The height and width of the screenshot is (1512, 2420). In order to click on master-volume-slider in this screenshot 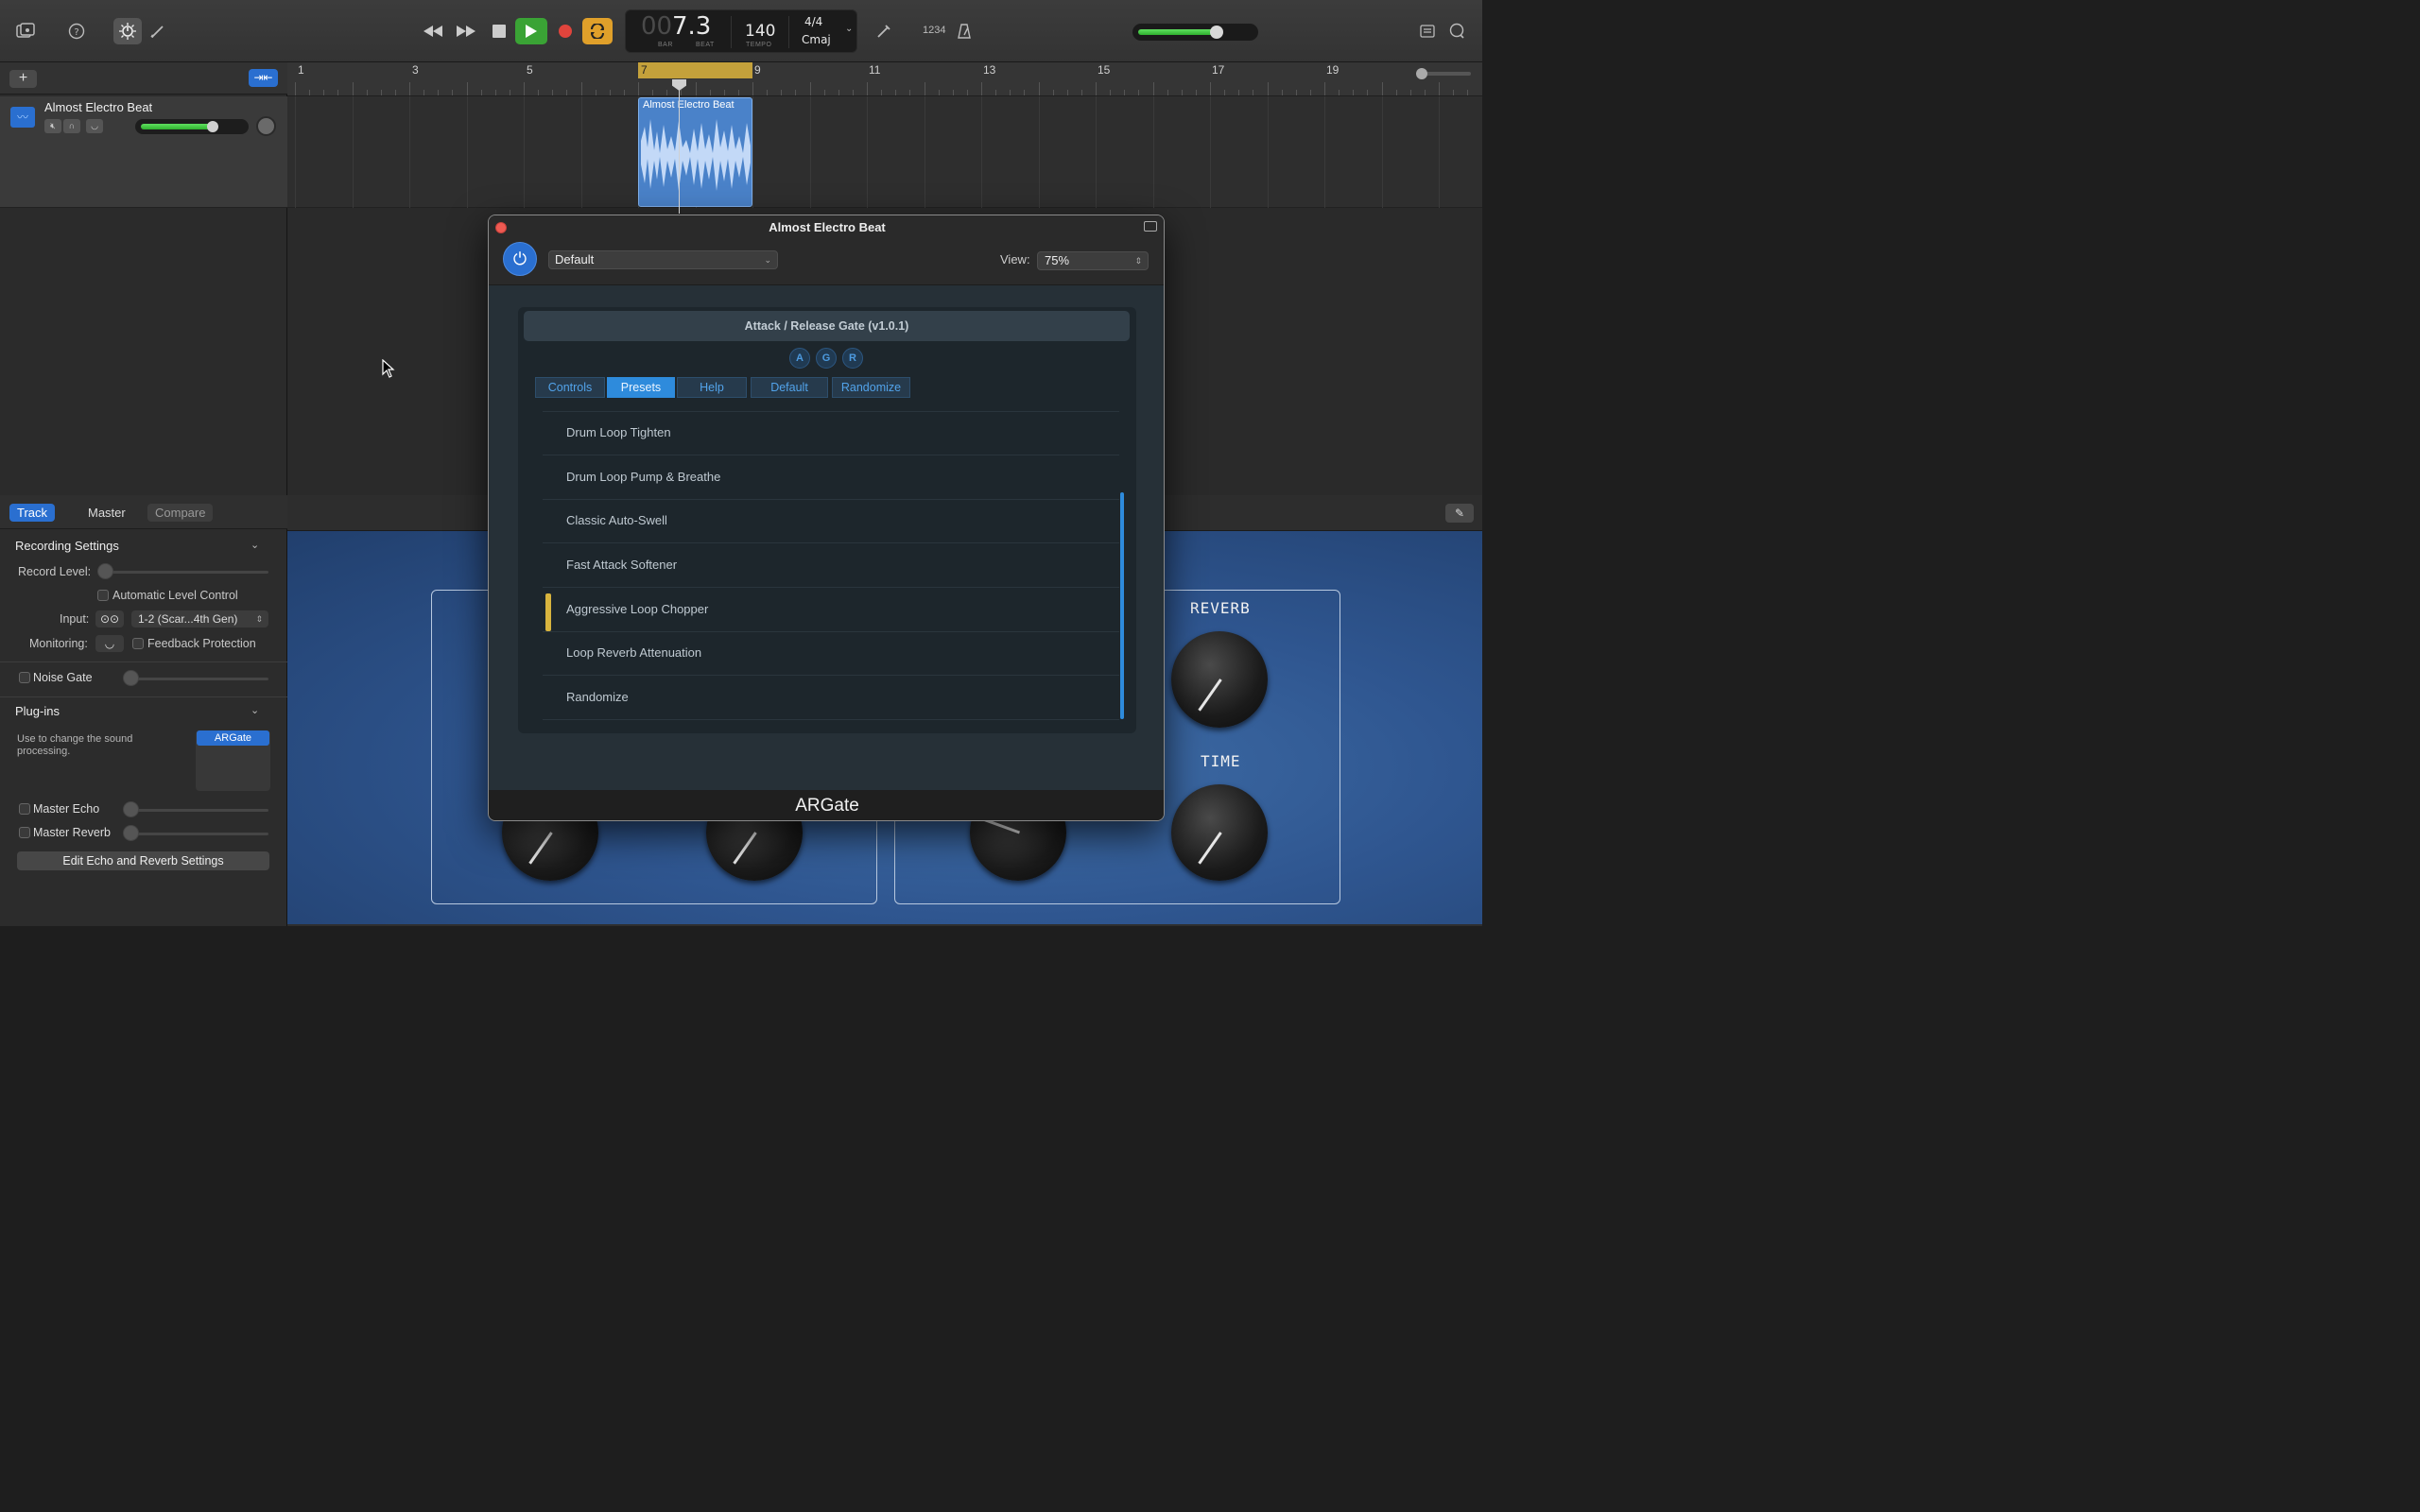, I will do `click(1195, 32)`.